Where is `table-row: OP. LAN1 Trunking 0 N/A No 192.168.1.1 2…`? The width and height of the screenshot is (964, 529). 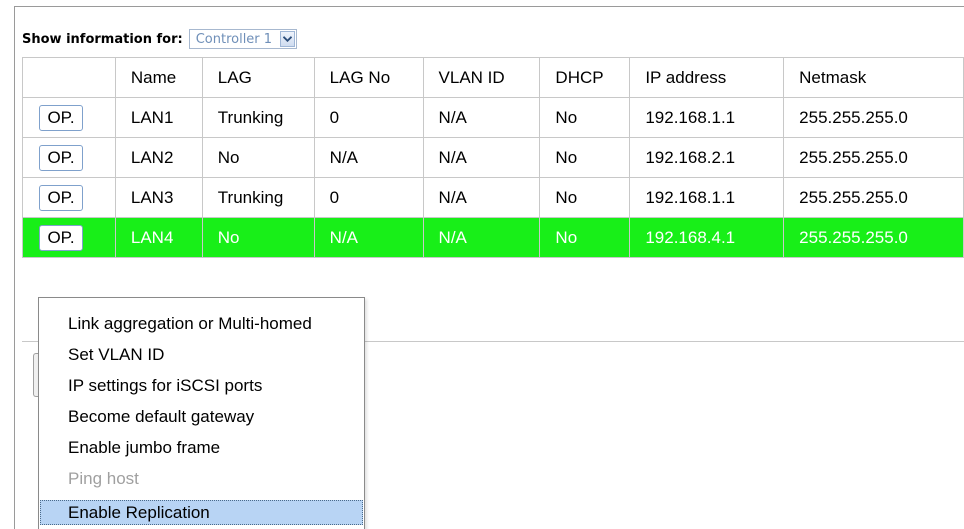
table-row: OP. LAN1 Trunking 0 N/A No 192.168.1.1 2… is located at coordinates (493, 117).